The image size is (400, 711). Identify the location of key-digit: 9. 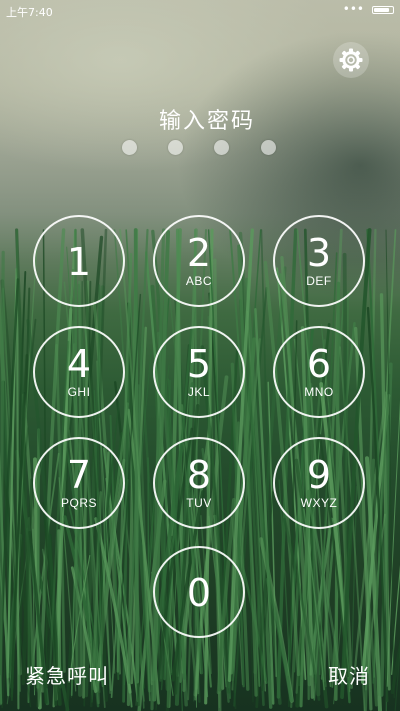
(319, 475).